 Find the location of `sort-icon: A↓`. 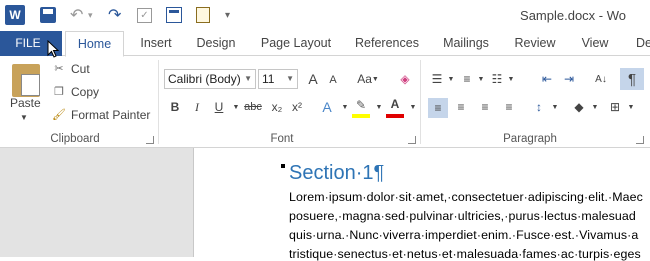

sort-icon: A↓ is located at coordinates (601, 79).